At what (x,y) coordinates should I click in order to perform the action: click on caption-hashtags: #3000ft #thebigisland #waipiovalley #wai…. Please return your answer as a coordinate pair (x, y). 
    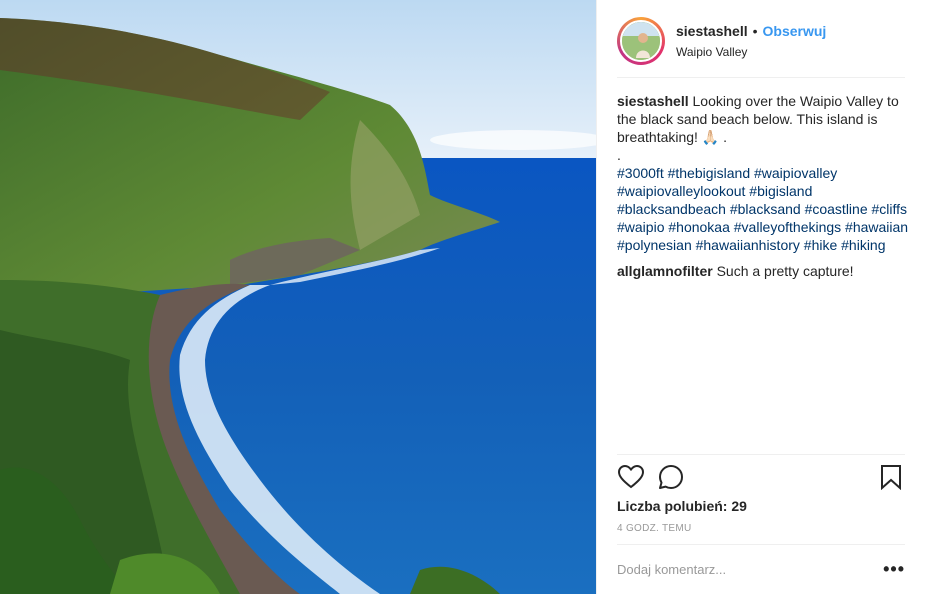
    Looking at the image, I should click on (763, 209).